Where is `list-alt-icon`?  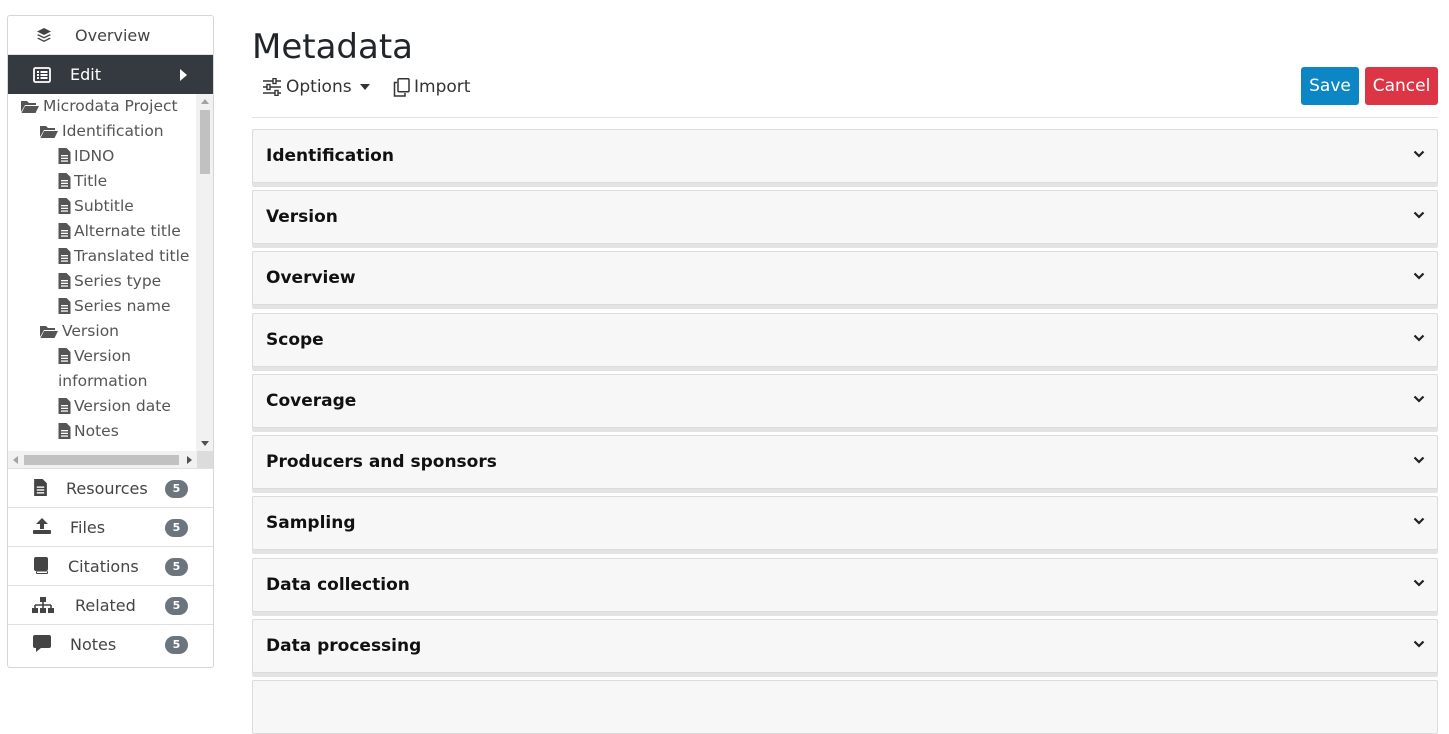
list-alt-icon is located at coordinates (42, 75).